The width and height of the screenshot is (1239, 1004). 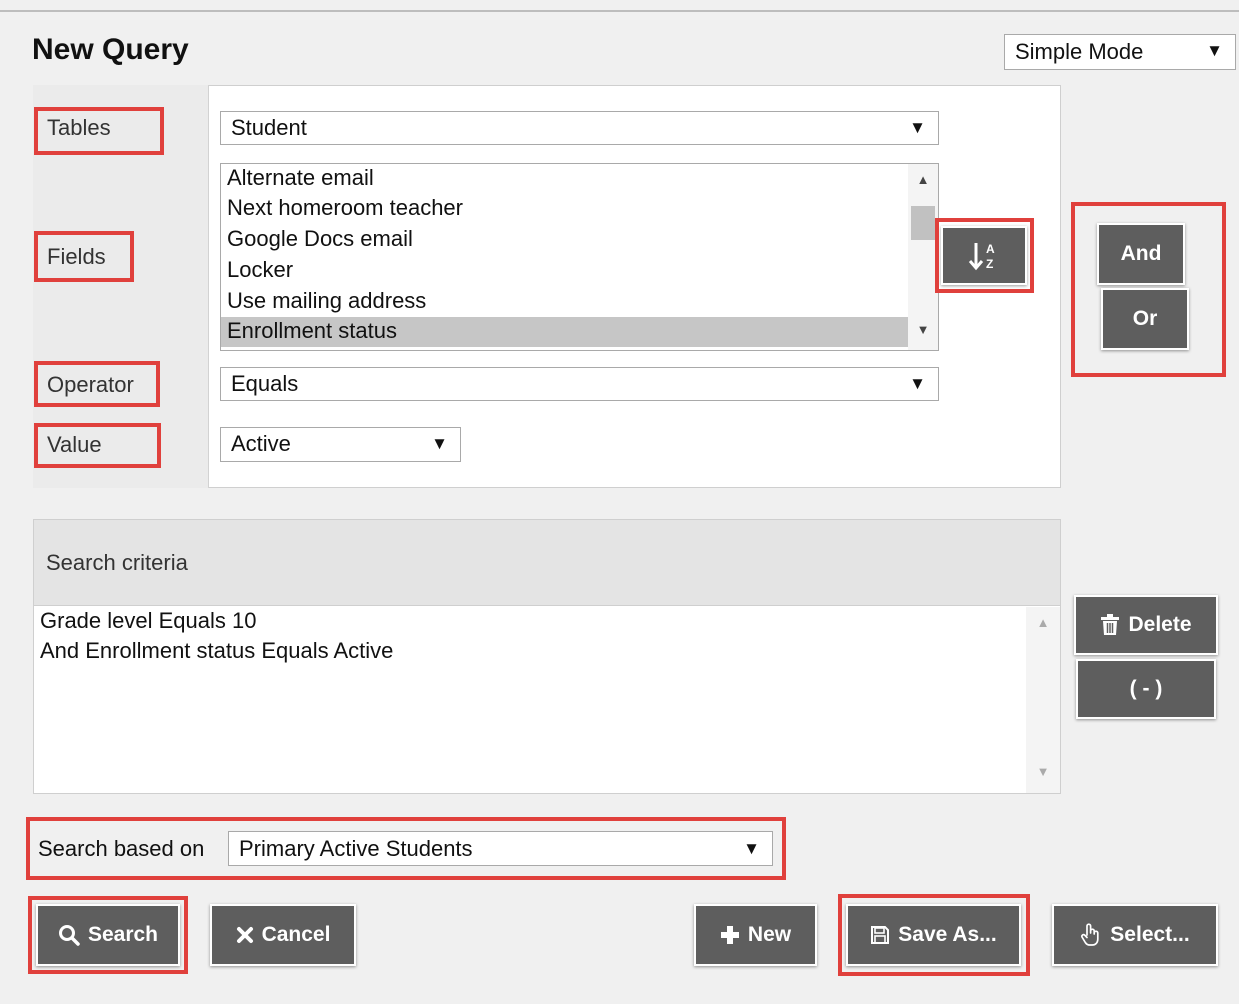 I want to click on close-icon, so click(x=244, y=935).